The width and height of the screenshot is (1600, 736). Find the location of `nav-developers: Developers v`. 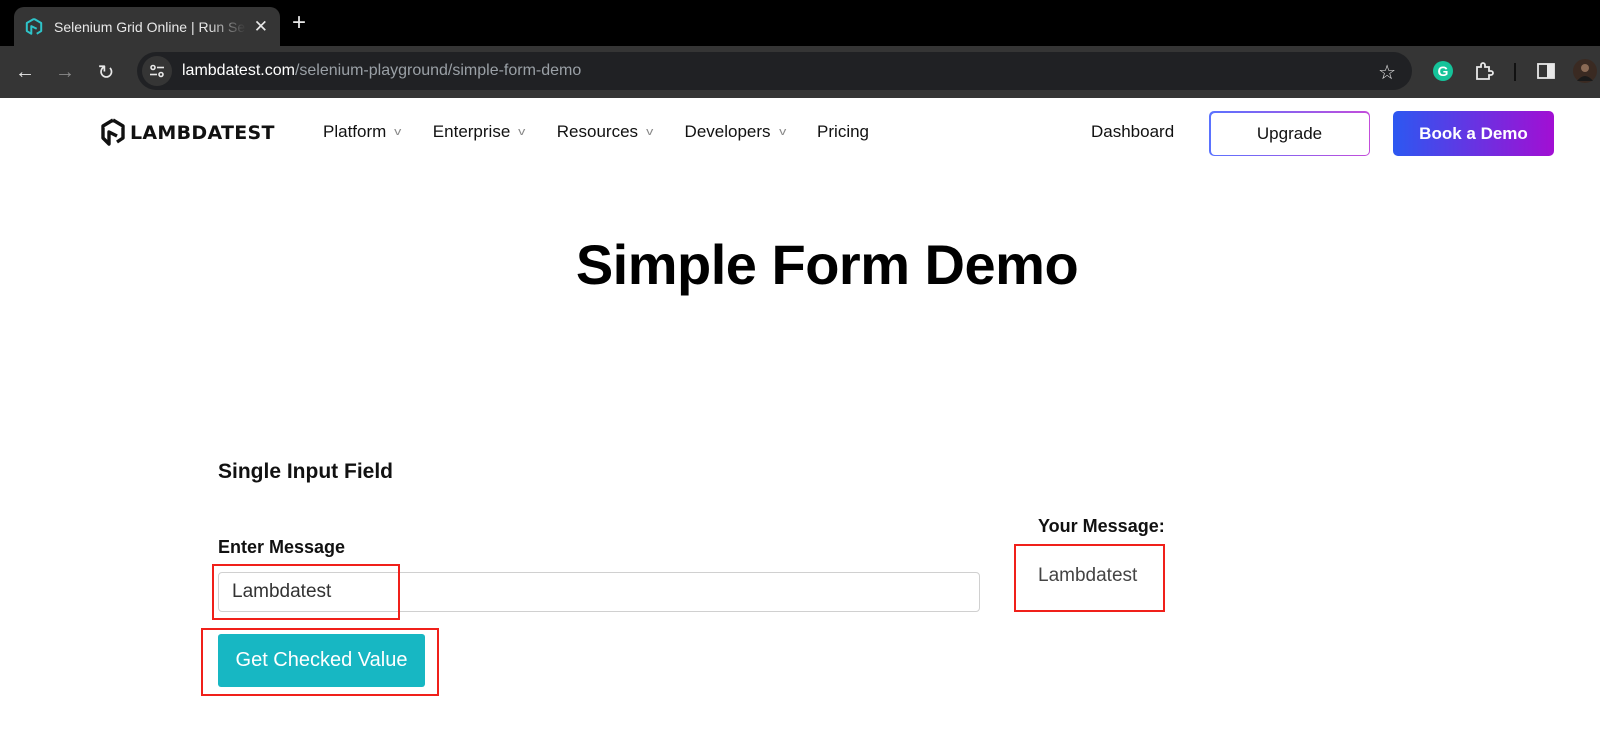

nav-developers: Developers v is located at coordinates (735, 132).